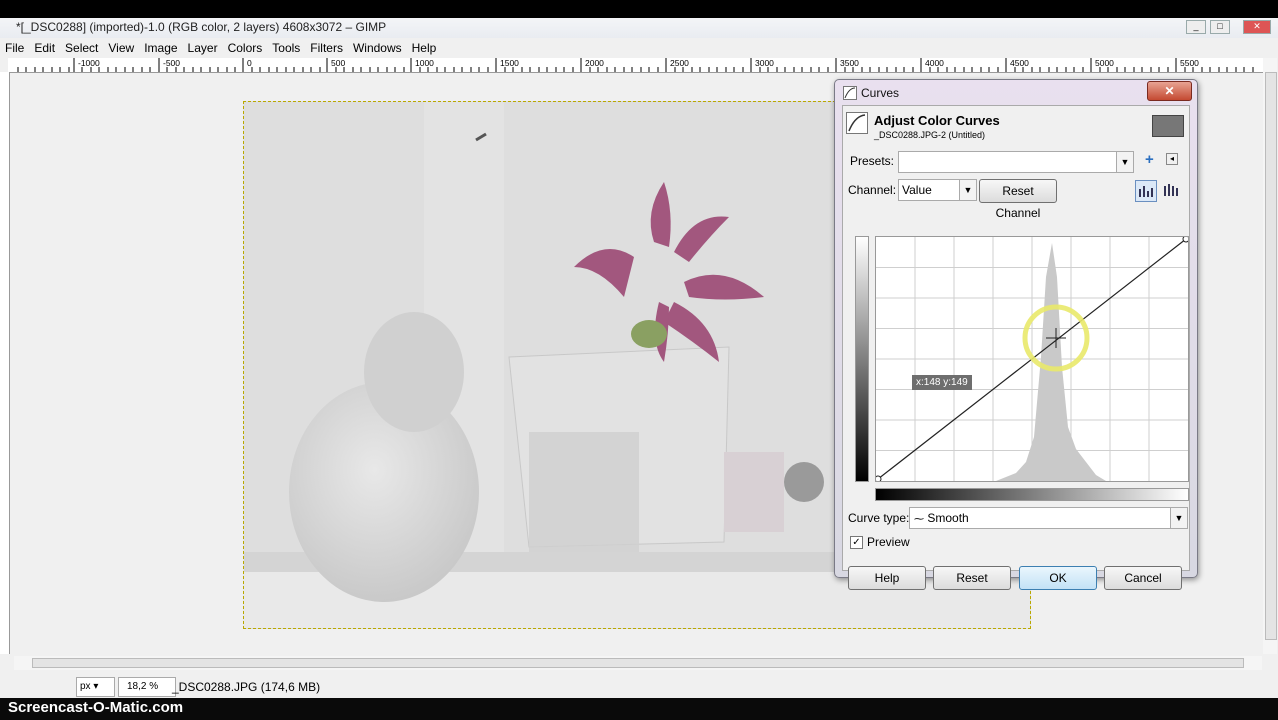 This screenshot has height=720, width=1278. I want to click on zoom-select: 18,2 %, so click(147, 687).